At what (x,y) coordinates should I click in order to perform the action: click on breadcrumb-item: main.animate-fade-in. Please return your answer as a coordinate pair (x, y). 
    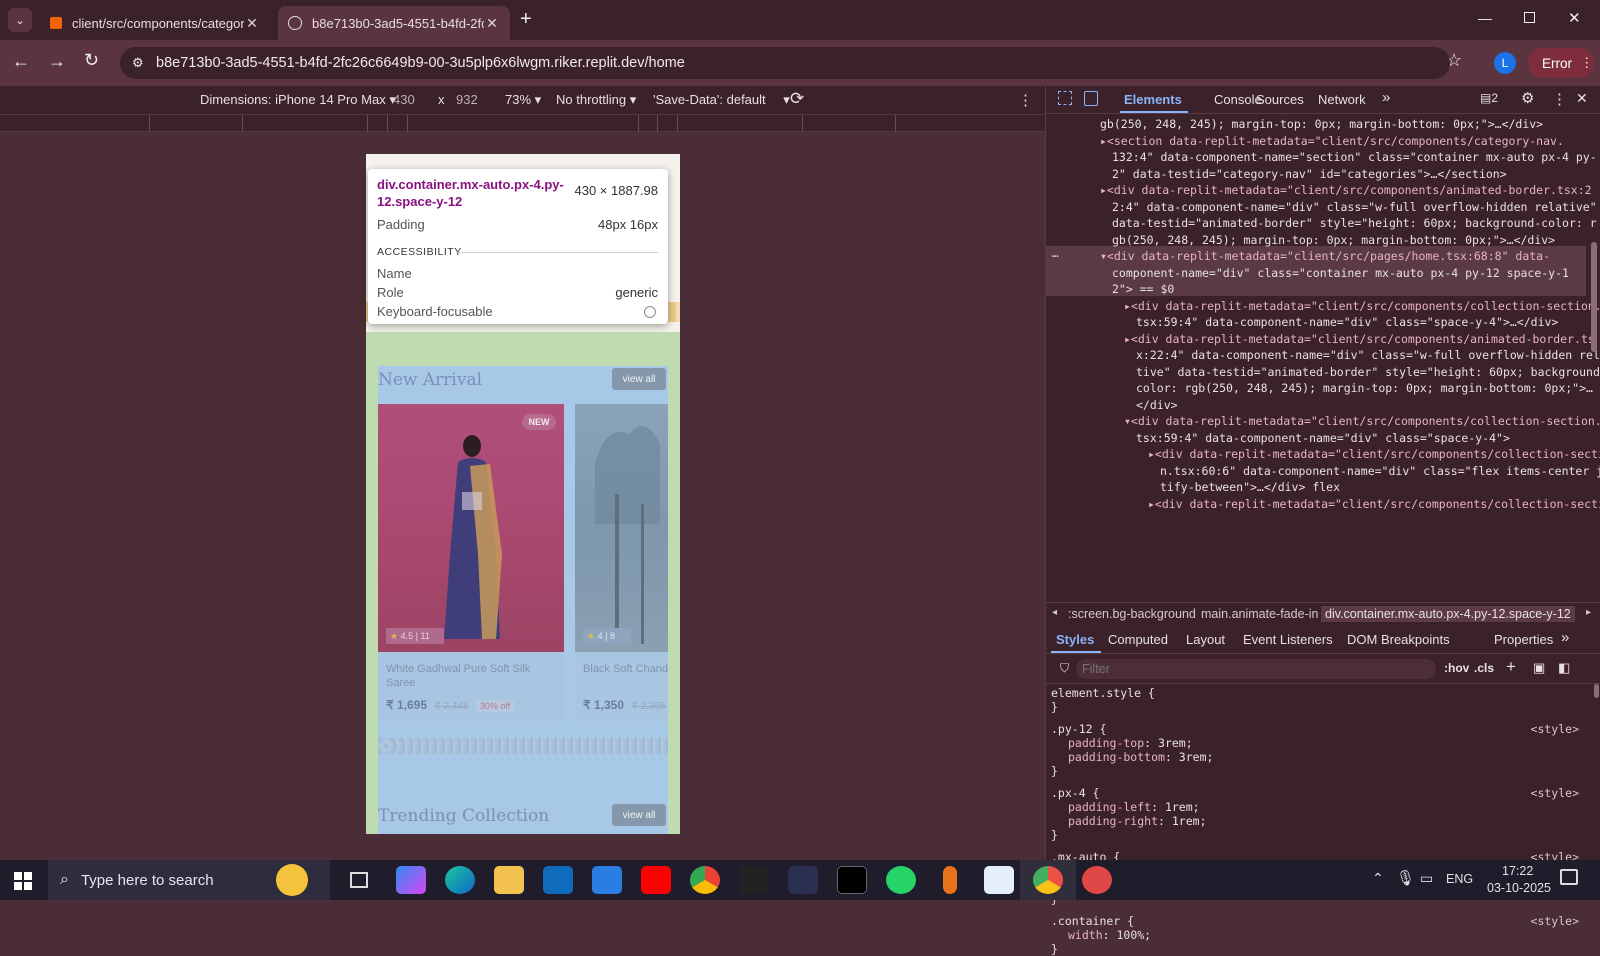
    Looking at the image, I should click on (1259, 614).